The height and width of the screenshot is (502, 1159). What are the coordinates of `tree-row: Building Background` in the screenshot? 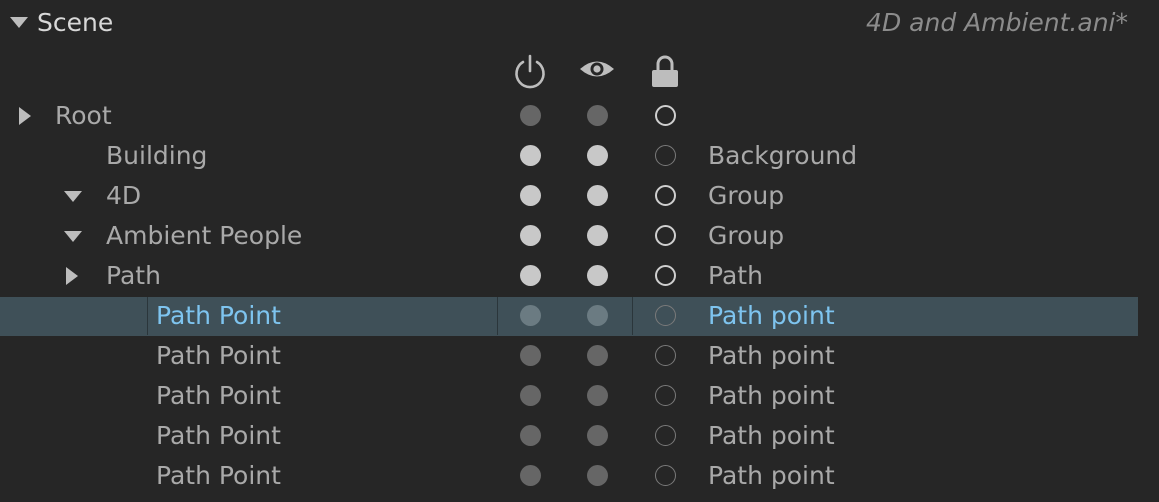 It's located at (579, 156).